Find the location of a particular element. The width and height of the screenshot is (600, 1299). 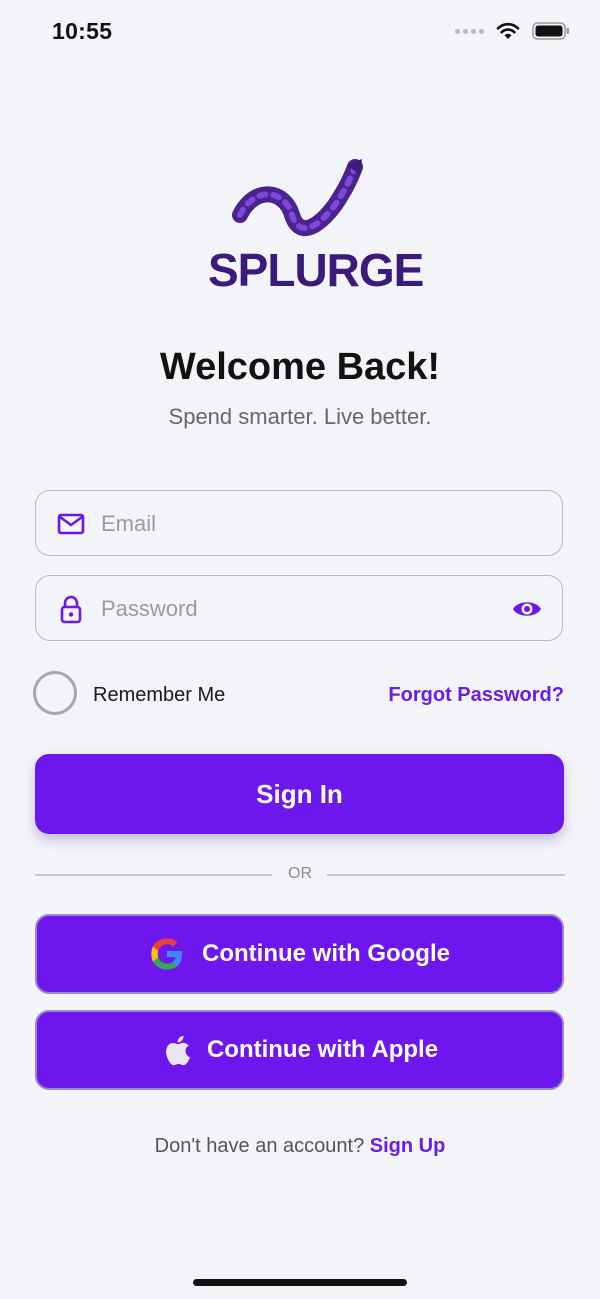

logo-wordmark: SPLURGE is located at coordinates (316, 270).